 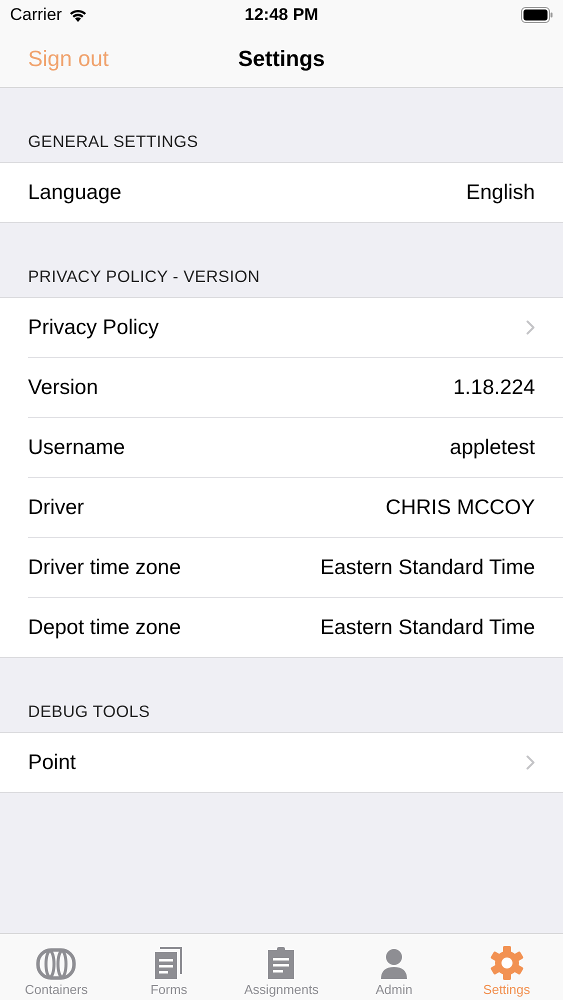 What do you see at coordinates (144, 277) in the screenshot?
I see `section-header: PRIVACY POLICY - VERSION` at bounding box center [144, 277].